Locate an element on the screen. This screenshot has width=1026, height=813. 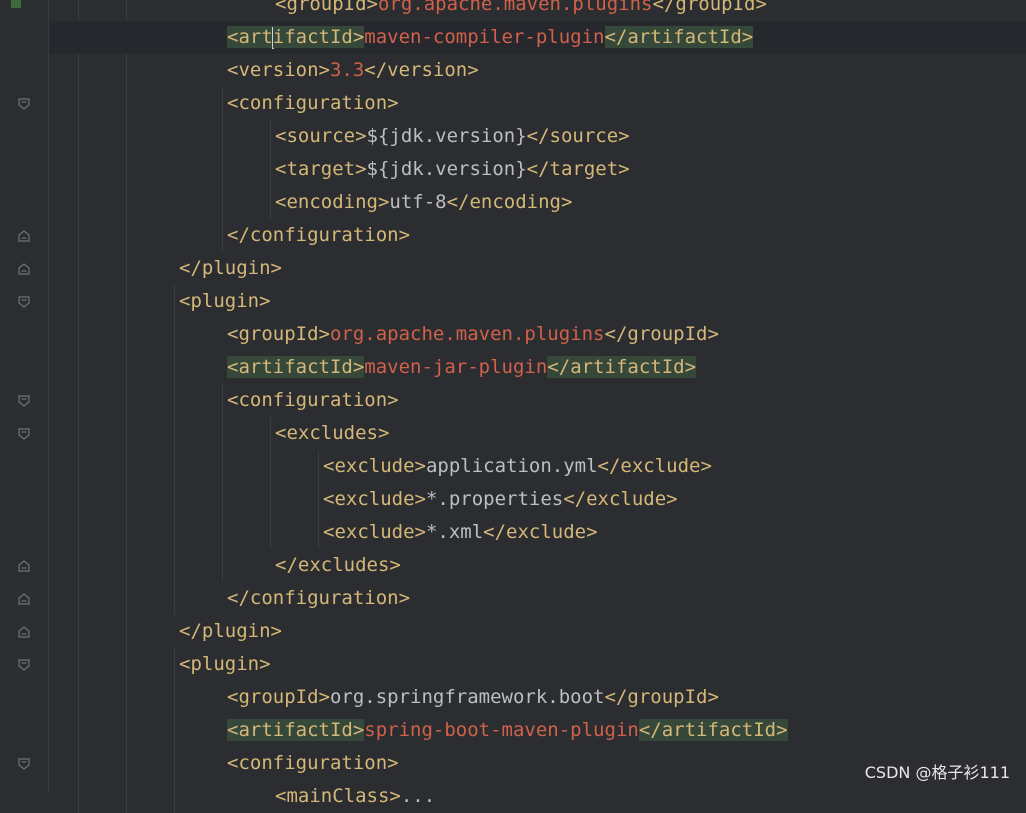
xml-tag: </encoding> is located at coordinates (509, 202).